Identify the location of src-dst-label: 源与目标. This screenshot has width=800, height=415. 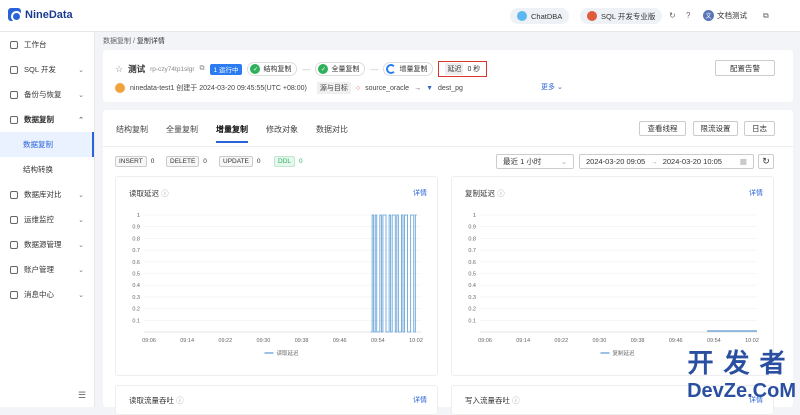
(333, 88).